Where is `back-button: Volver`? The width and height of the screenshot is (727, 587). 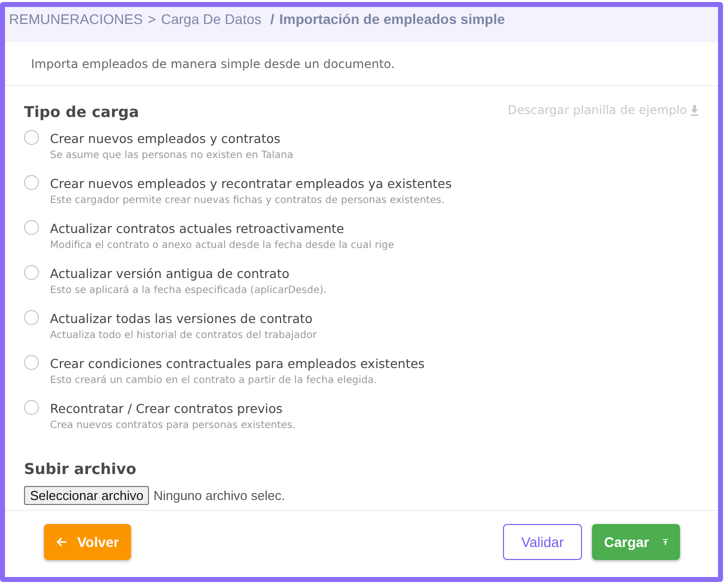 back-button: Volver is located at coordinates (87, 542).